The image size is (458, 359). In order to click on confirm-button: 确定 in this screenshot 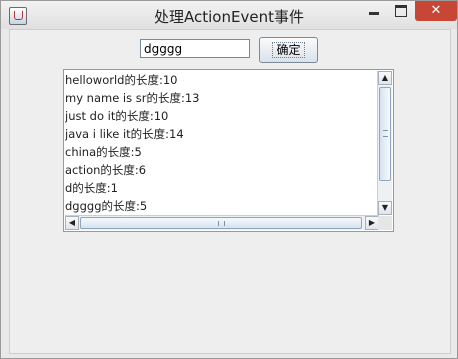, I will do `click(288, 50)`.